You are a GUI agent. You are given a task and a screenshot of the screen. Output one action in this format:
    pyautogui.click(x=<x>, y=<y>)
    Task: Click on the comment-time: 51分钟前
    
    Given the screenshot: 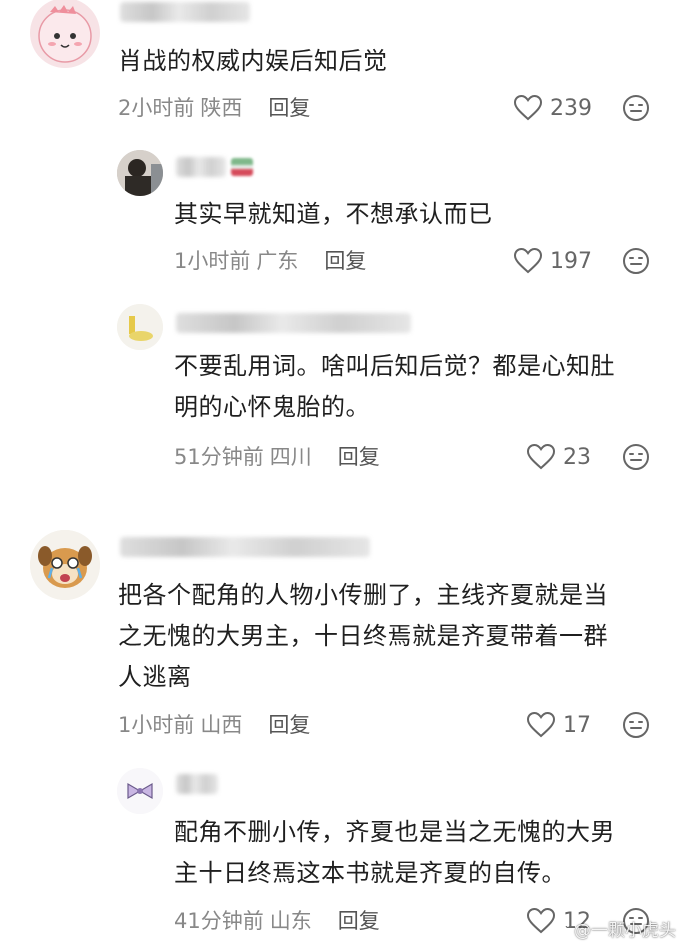 What is the action you would take?
    pyautogui.click(x=219, y=457)
    